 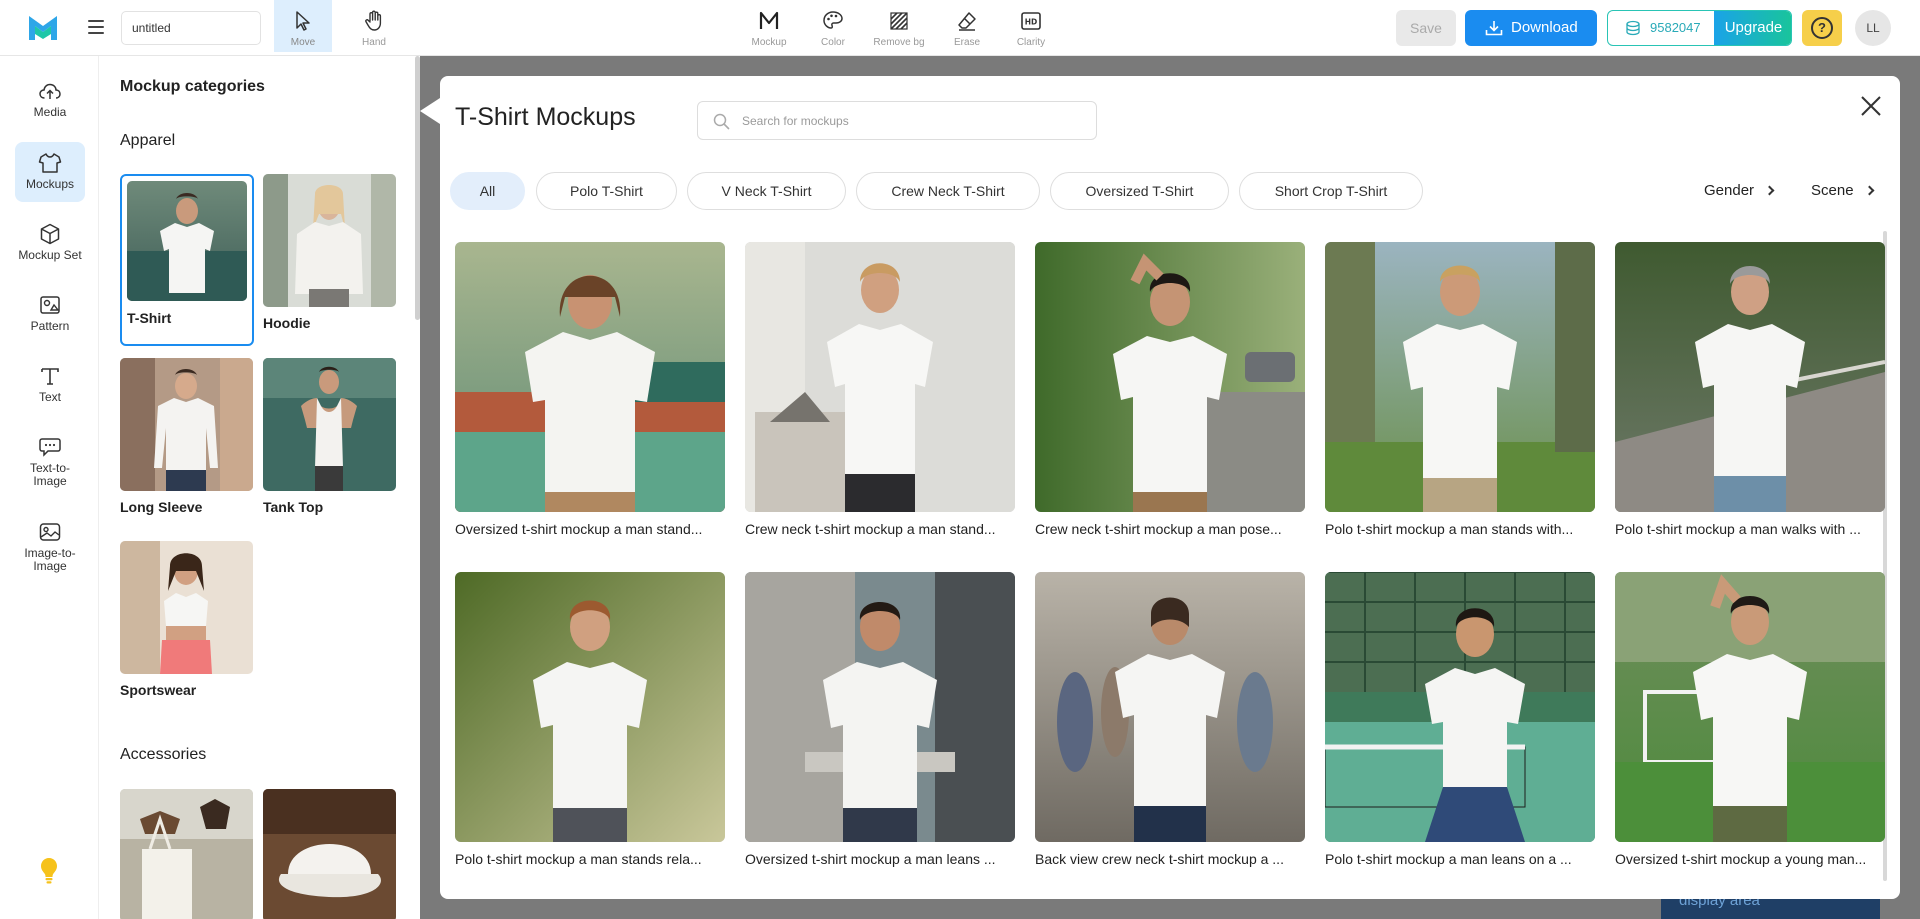 I want to click on svg-text: HD, so click(x=1031, y=22).